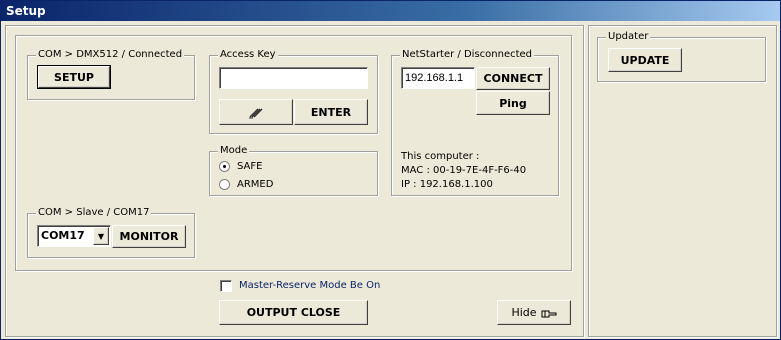 The width and height of the screenshot is (781, 340). What do you see at coordinates (447, 184) in the screenshot?
I see `ip-address-label: IP : 192.168.1.100` at bounding box center [447, 184].